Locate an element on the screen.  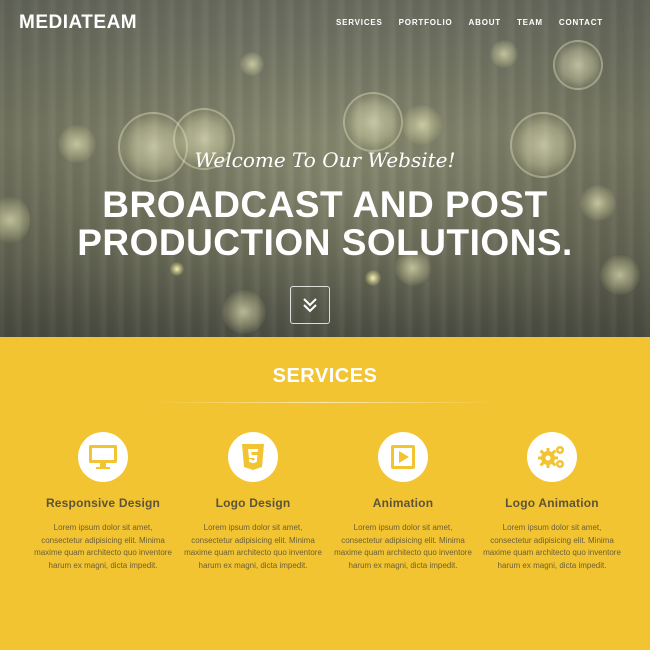
service-title: Responsive Design is located at coordinates (103, 503).